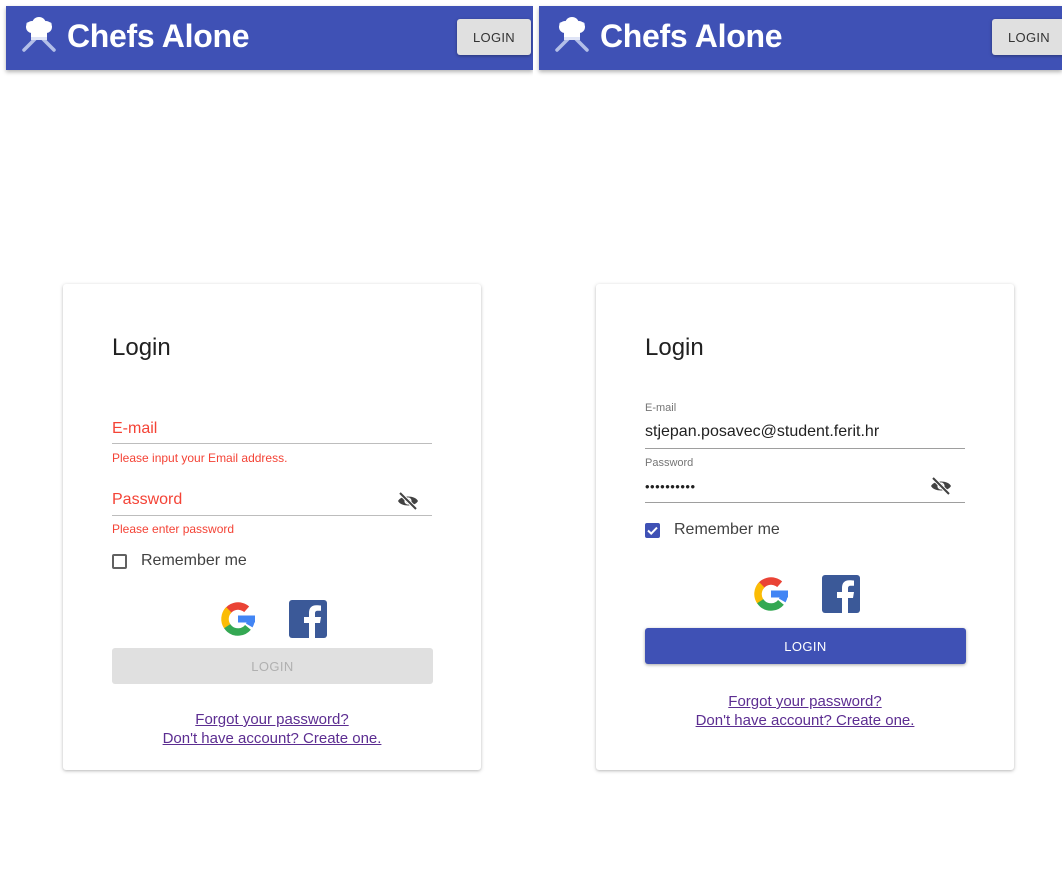 This screenshot has width=1062, height=879. Describe the element at coordinates (200, 458) in the screenshot. I see `email-error-text: Please input your Email address.` at that location.